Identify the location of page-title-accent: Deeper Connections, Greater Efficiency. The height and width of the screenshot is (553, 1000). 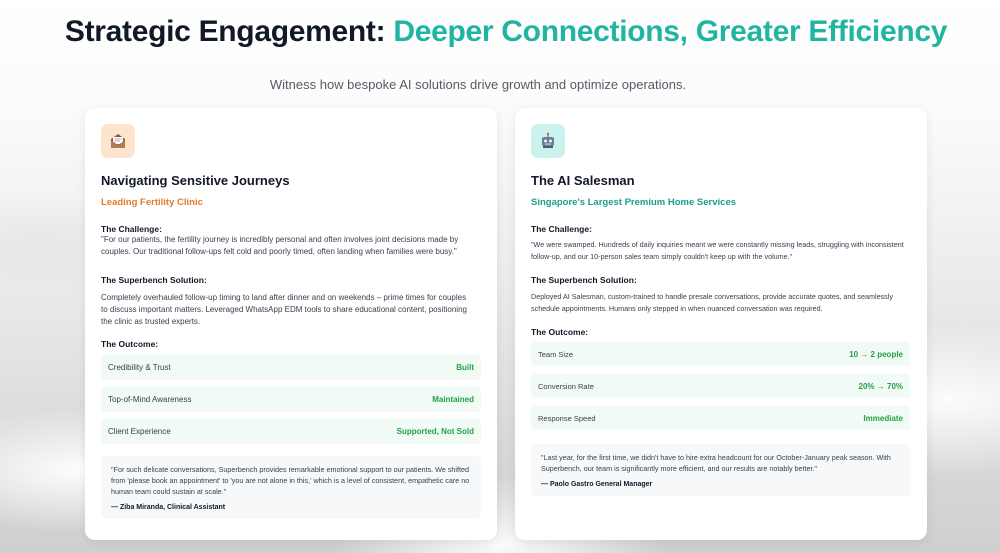
(670, 31).